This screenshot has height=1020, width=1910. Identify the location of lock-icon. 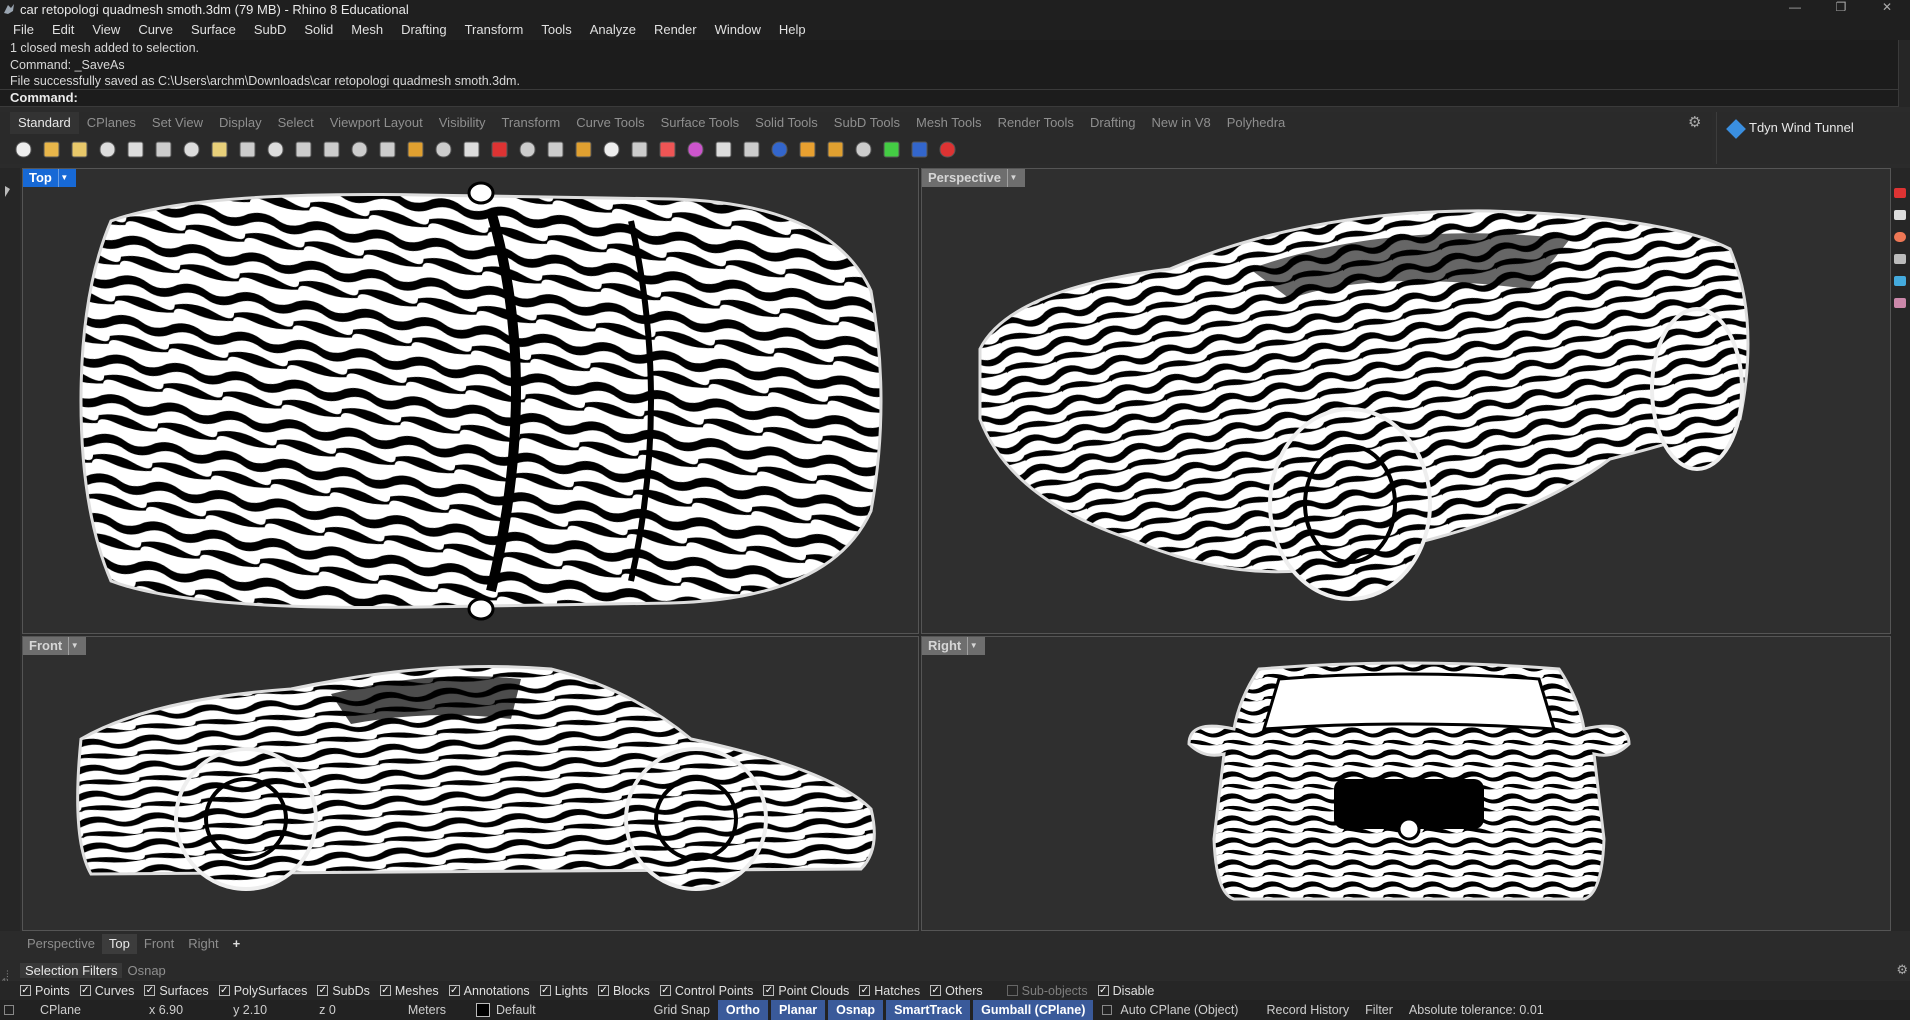
(639, 149).